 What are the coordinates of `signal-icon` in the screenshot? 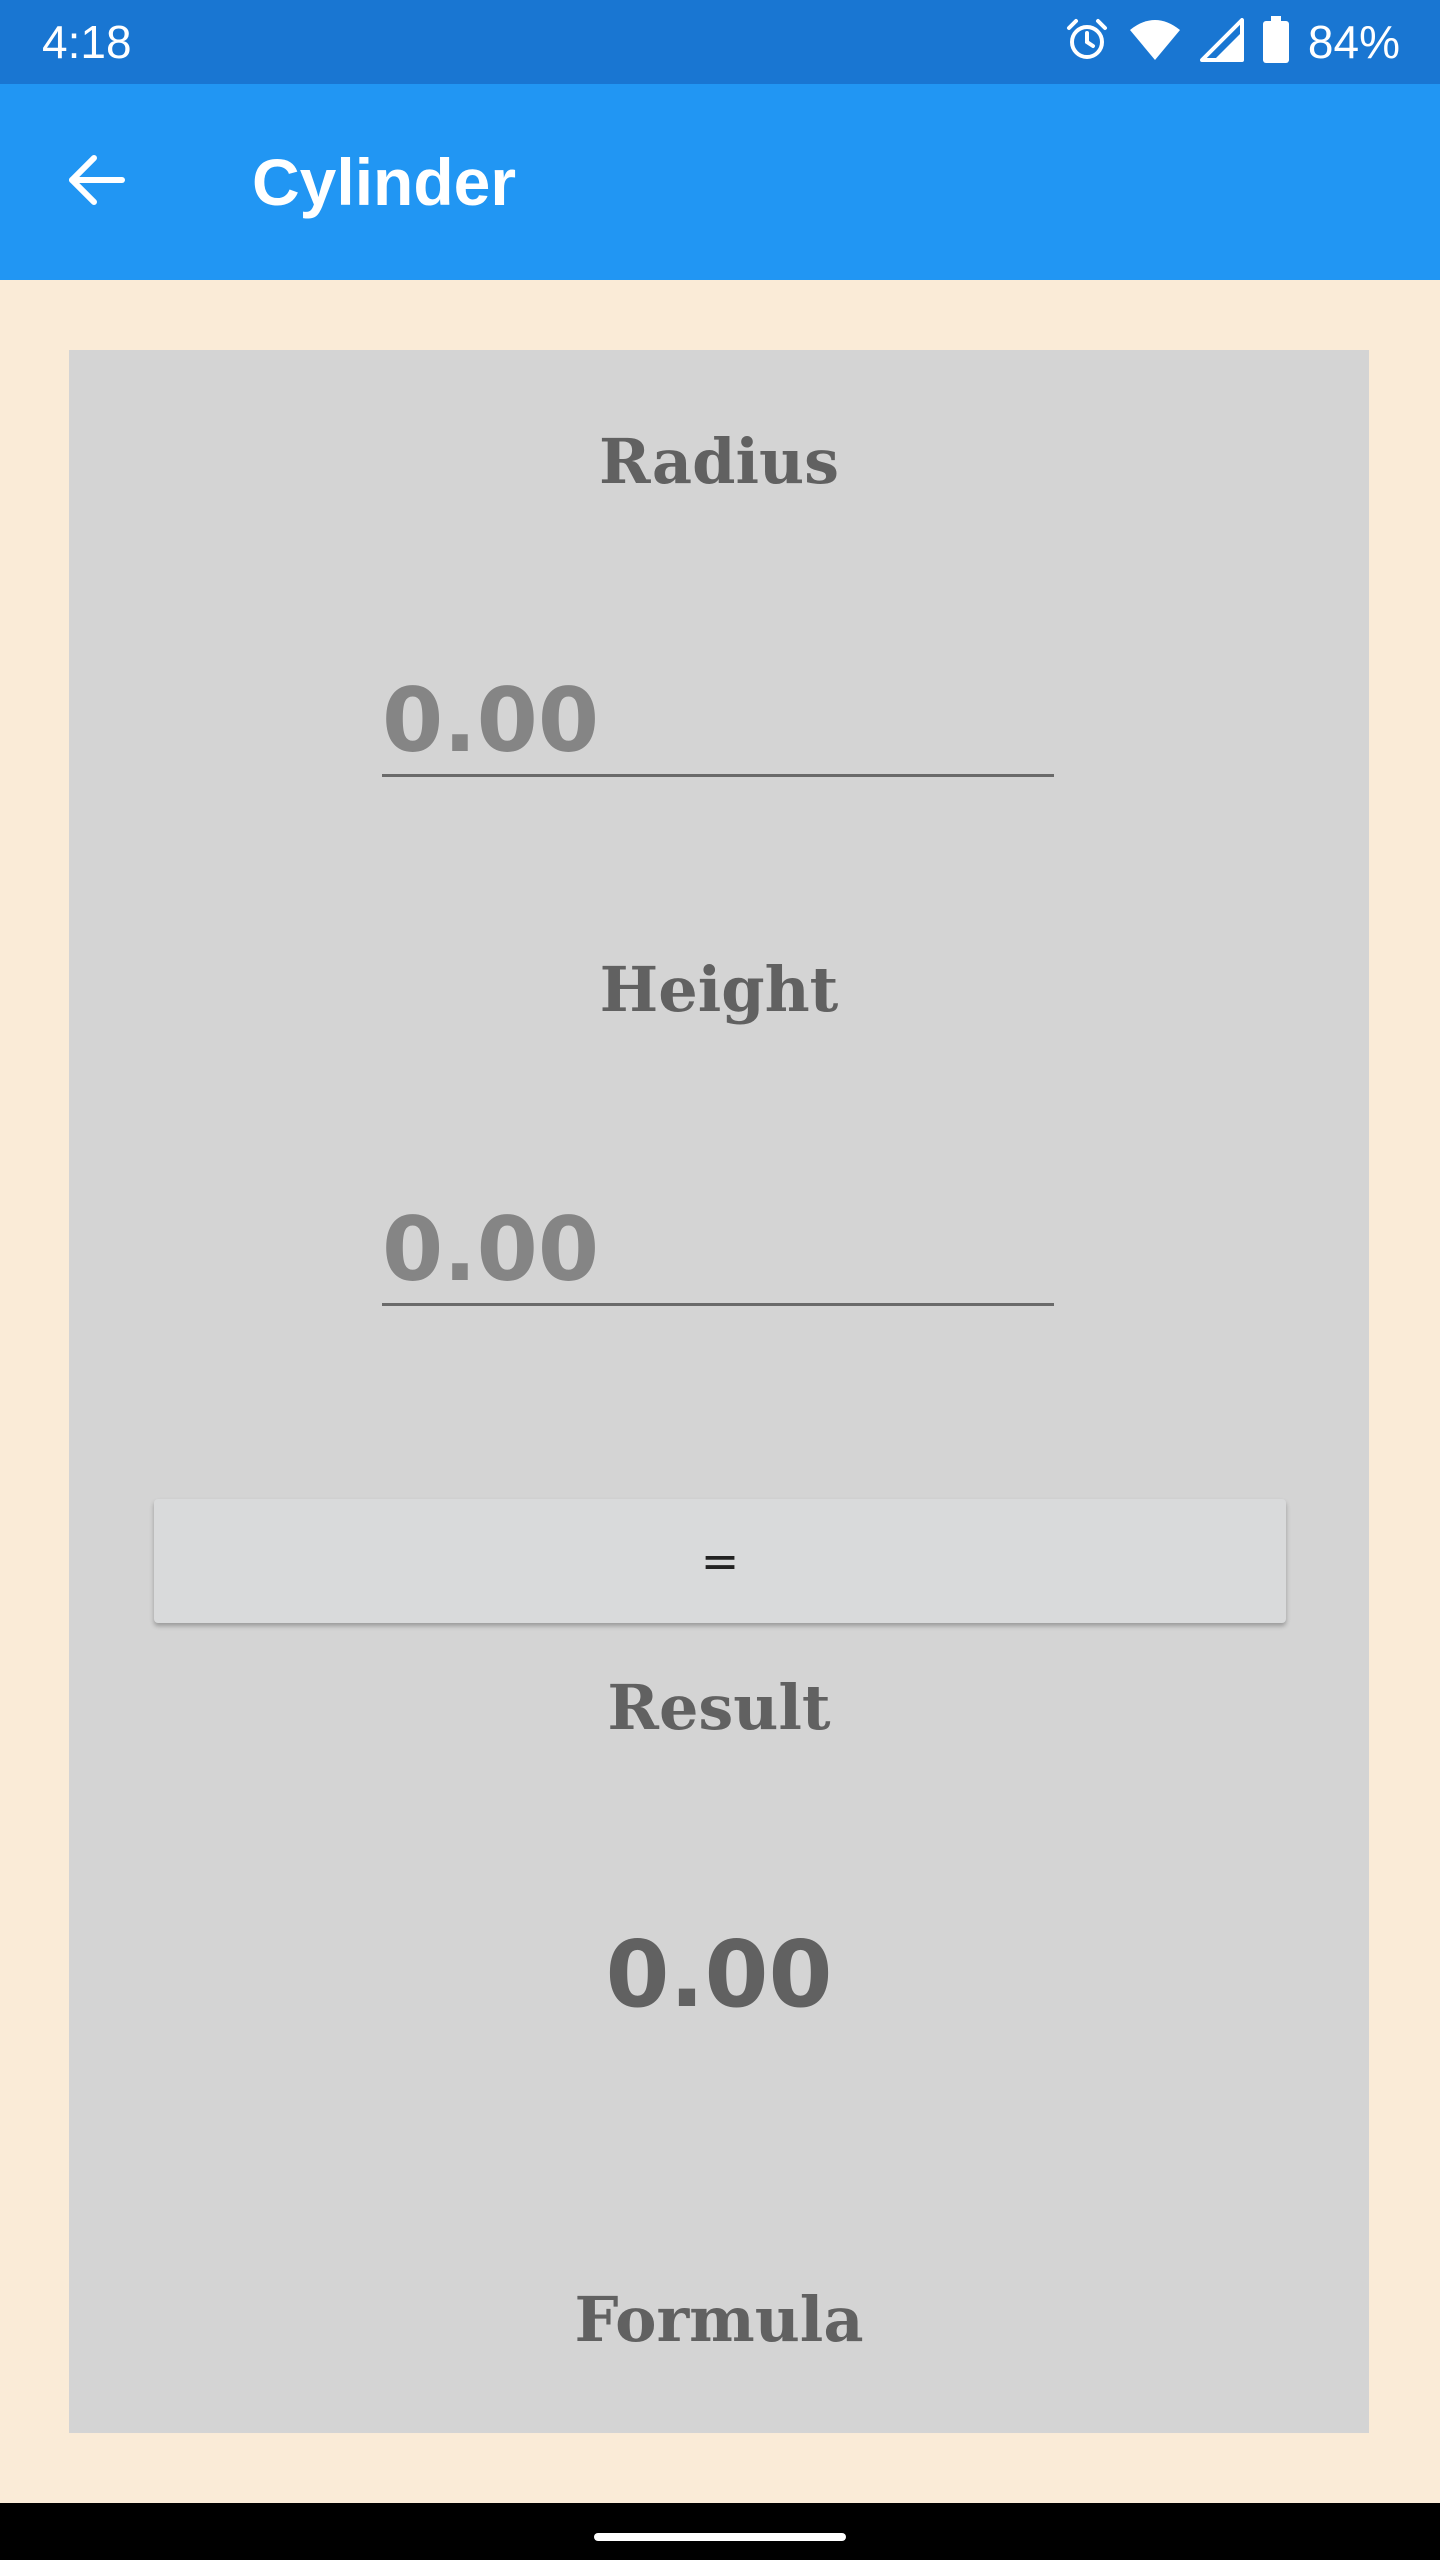 It's located at (1221, 42).